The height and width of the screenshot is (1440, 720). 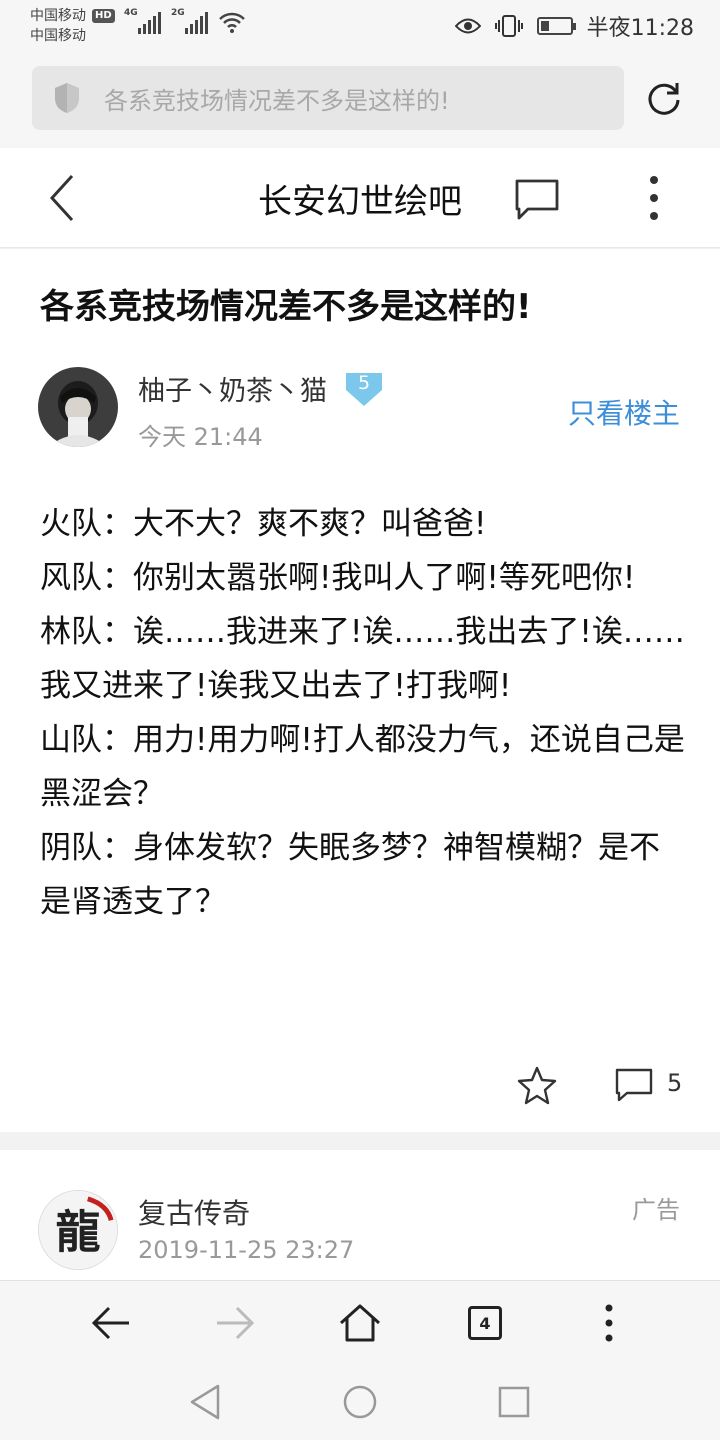 I want to click on browser-toolbar: 4, so click(x=360, y=1322).